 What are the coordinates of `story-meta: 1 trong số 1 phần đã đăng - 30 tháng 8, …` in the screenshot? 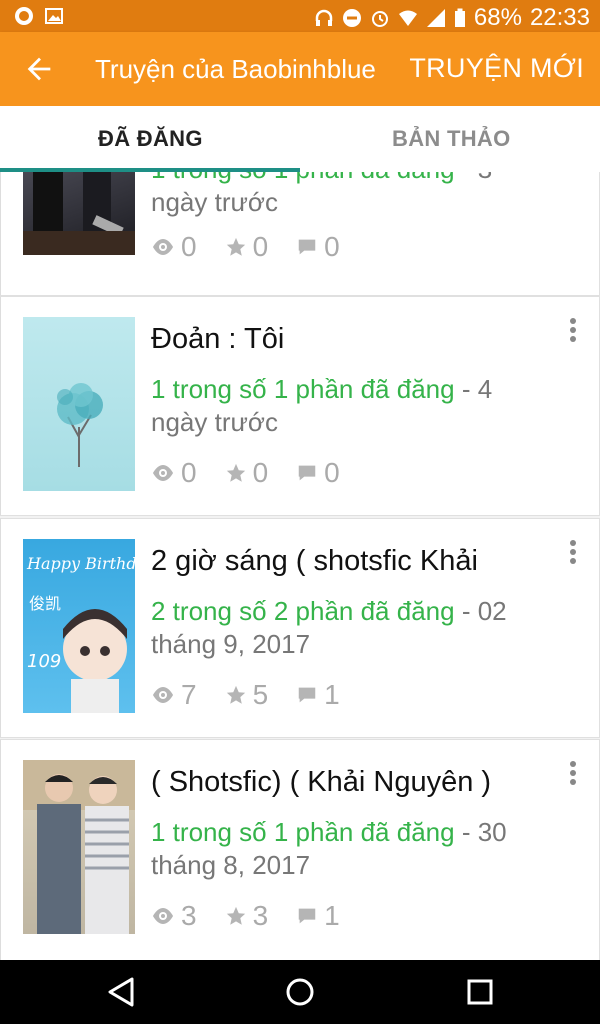 It's located at (361, 849).